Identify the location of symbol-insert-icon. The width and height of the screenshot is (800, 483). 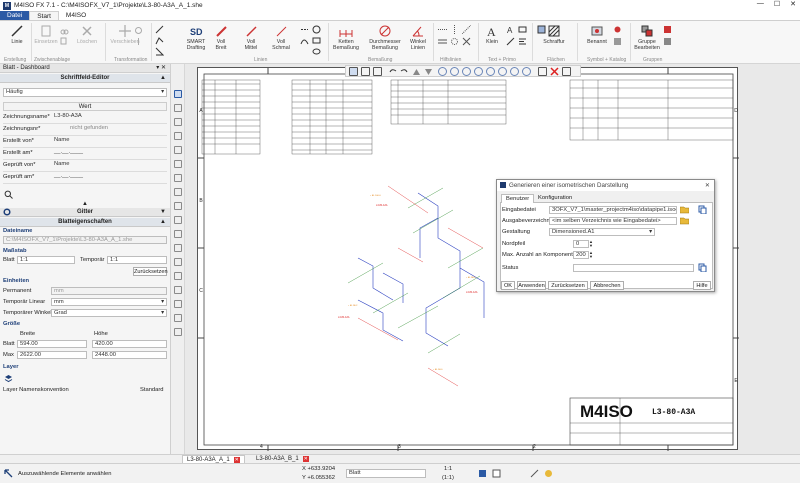
(617, 29).